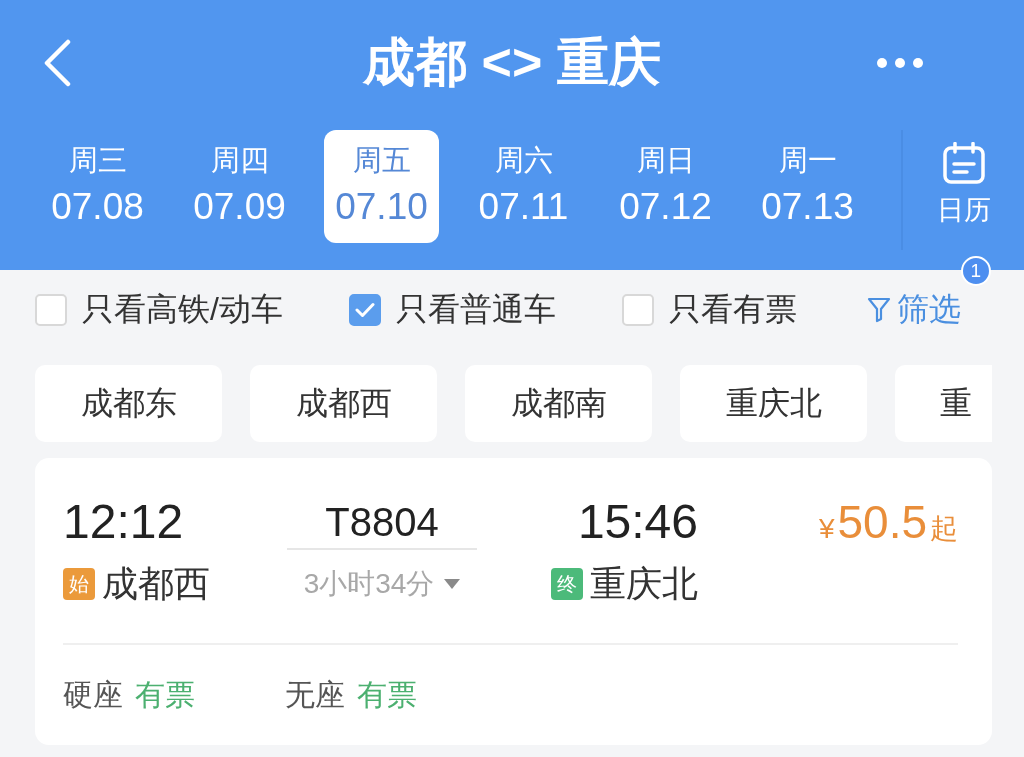  I want to click on date-tab: 周三 07.08, so click(97, 186).